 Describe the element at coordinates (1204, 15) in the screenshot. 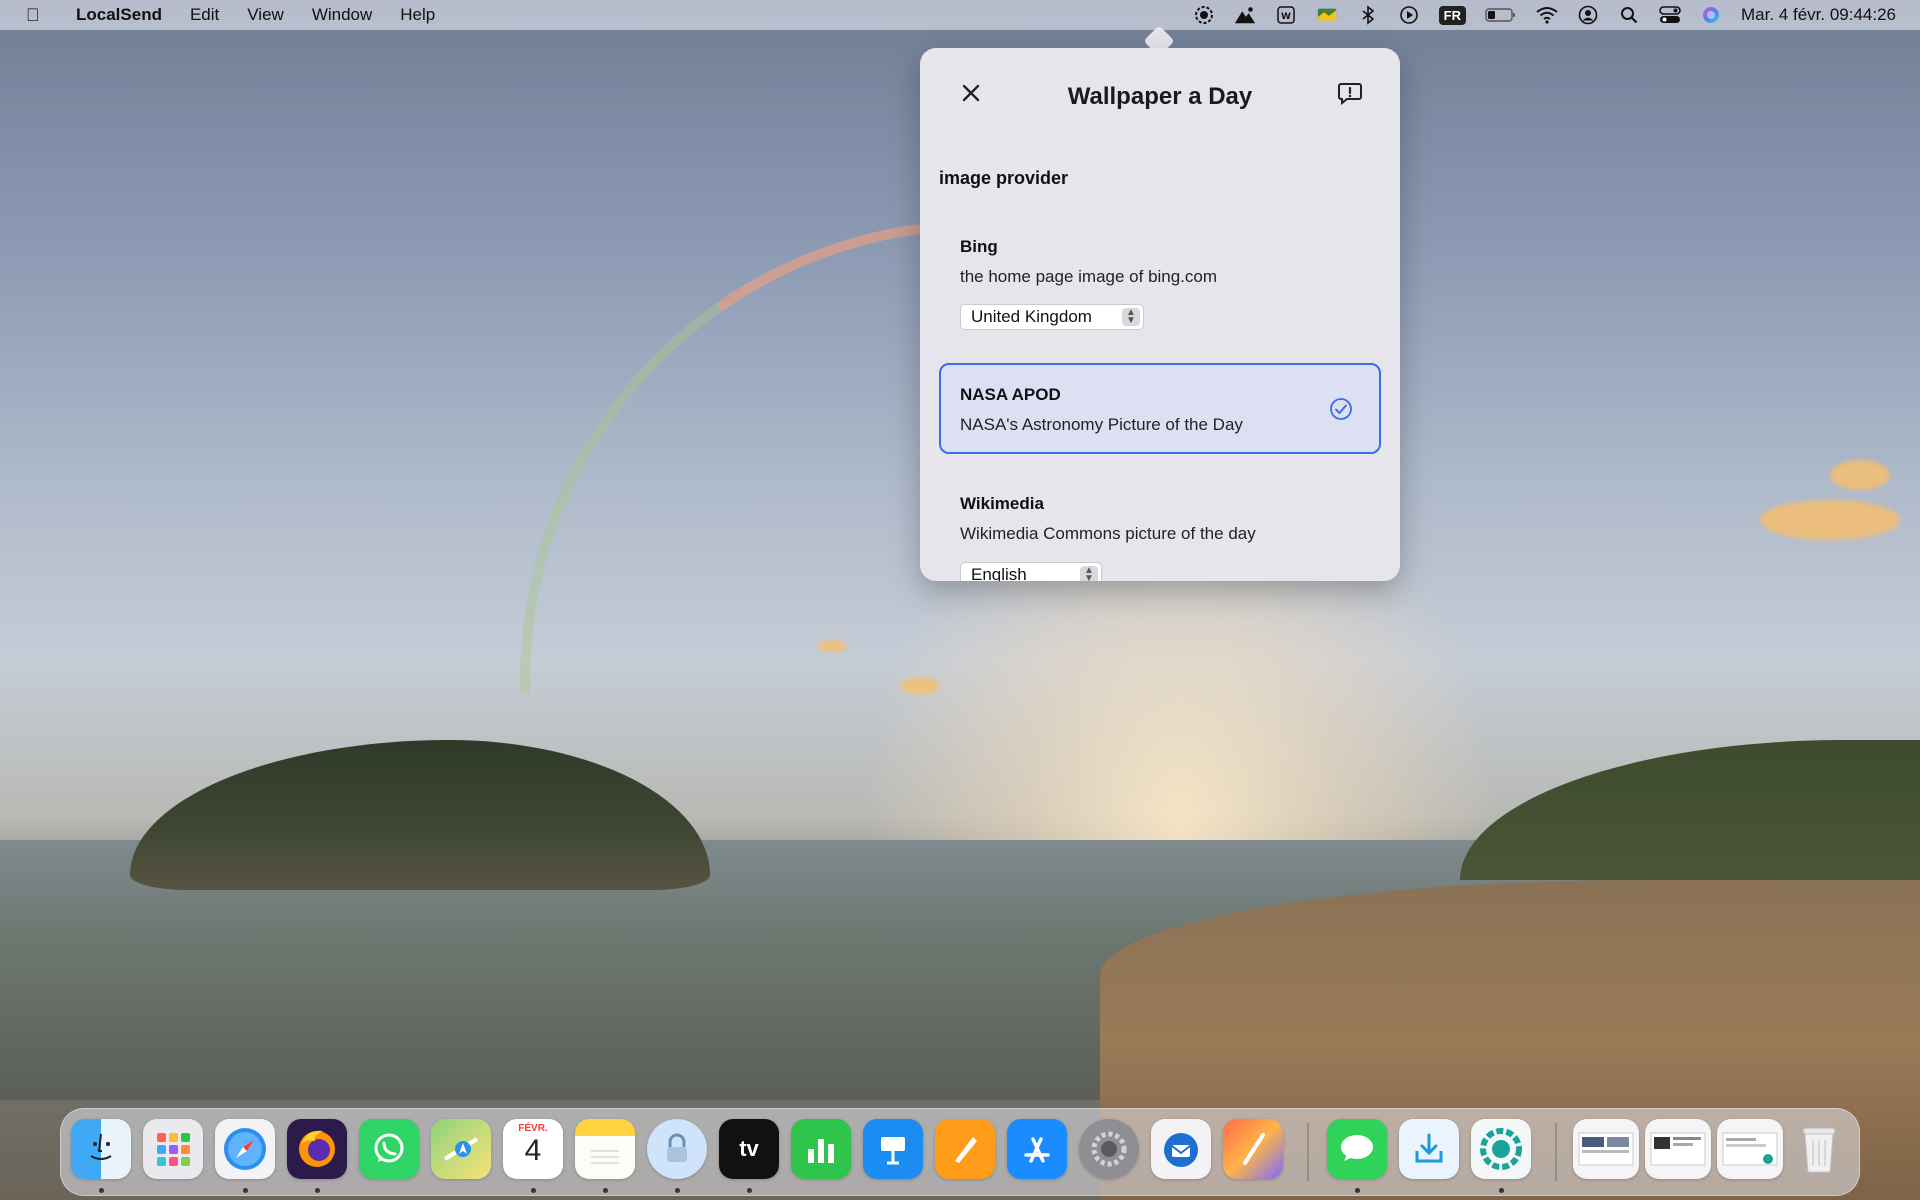

I see `screen-record-icon` at that location.